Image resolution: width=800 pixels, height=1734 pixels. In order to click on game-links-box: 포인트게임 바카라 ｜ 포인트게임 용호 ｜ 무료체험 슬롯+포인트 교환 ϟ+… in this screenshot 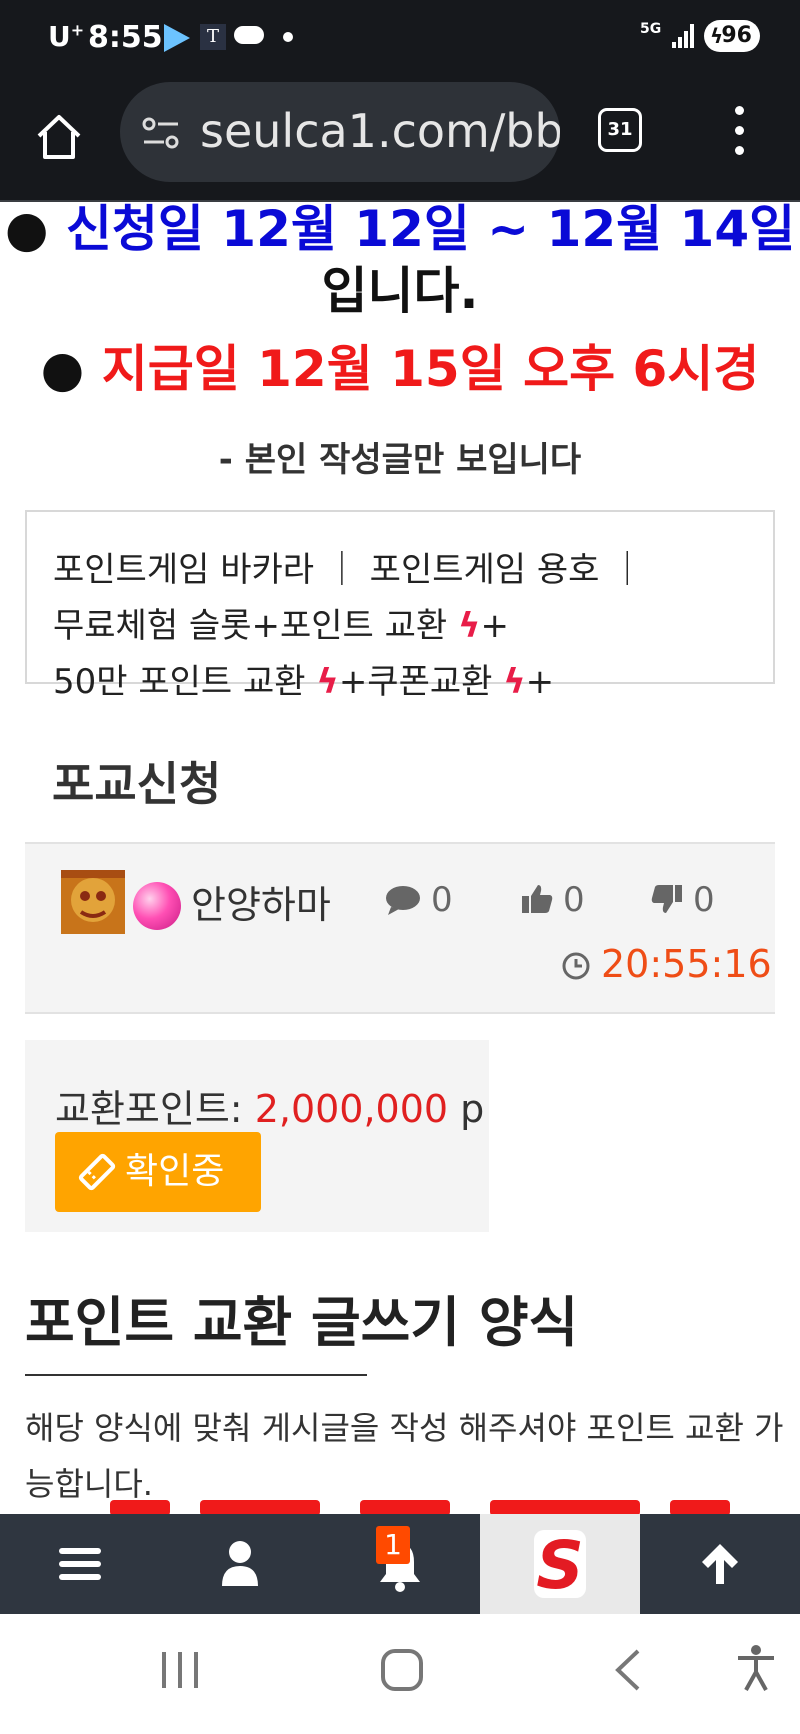, I will do `click(400, 606)`.